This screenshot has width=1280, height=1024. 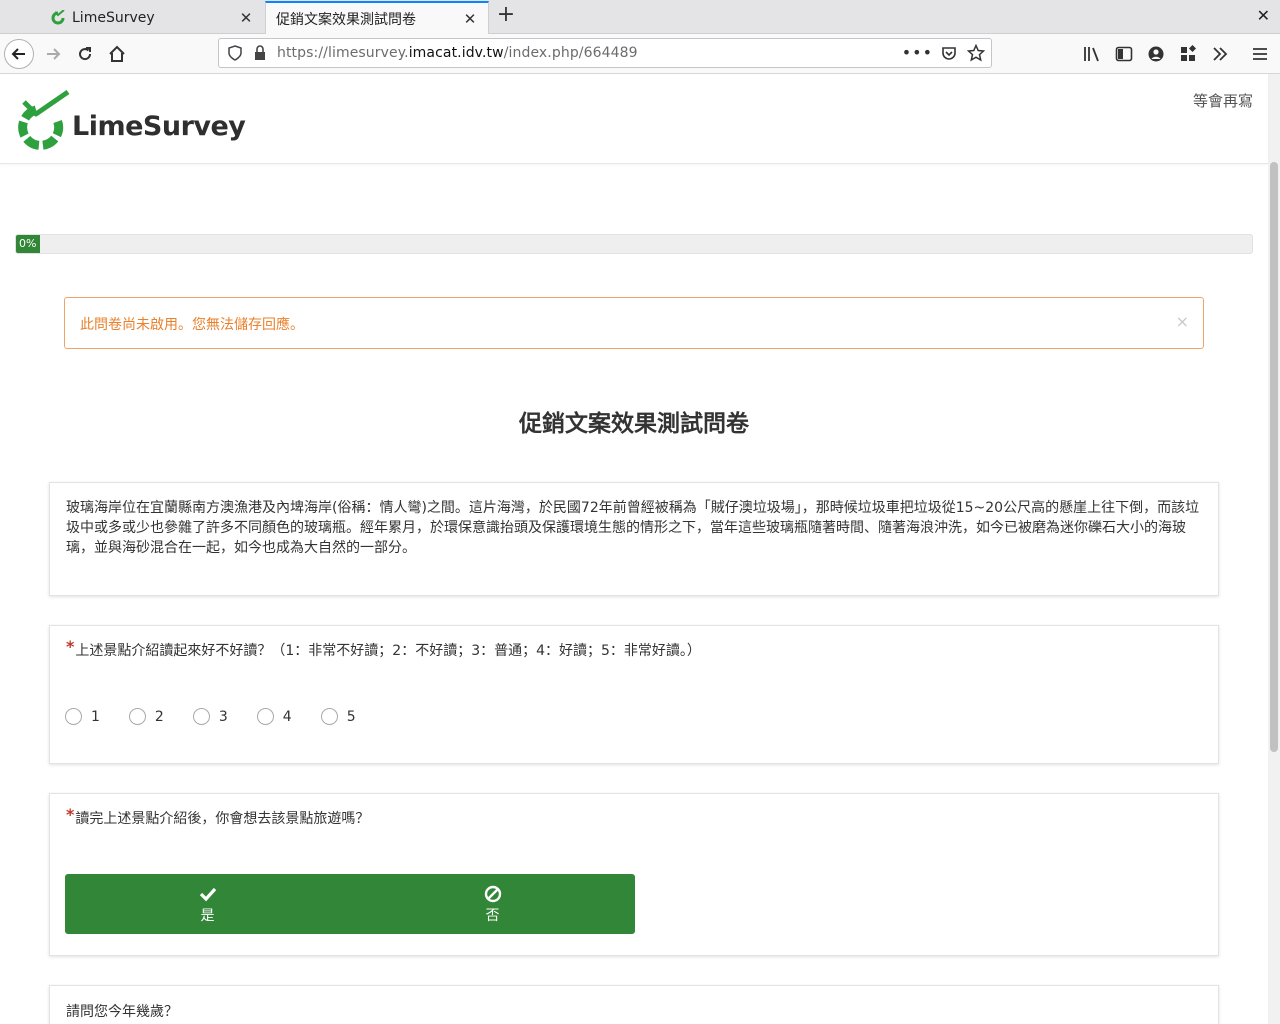 I want to click on no-label: 否, so click(x=492, y=915).